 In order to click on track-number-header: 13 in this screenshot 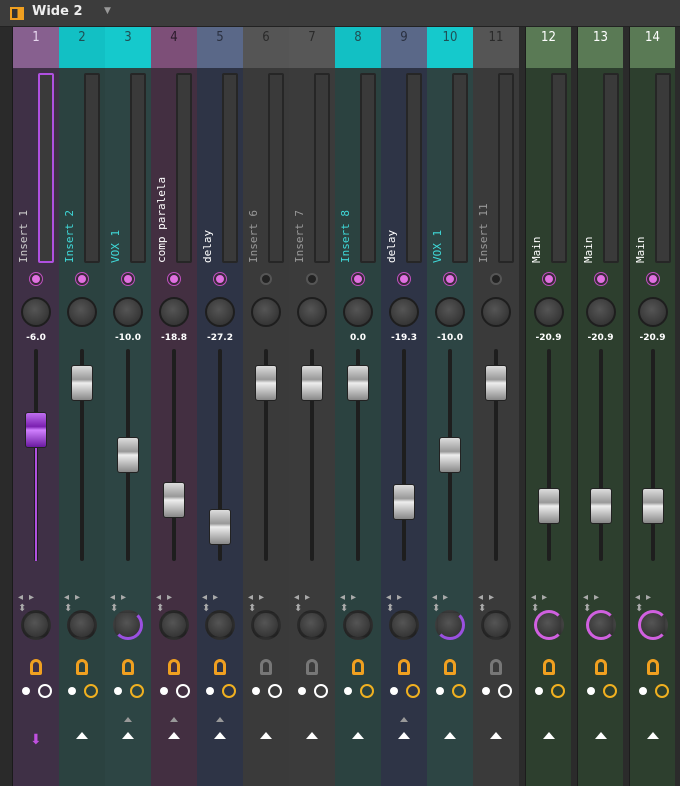, I will do `click(600, 47)`.